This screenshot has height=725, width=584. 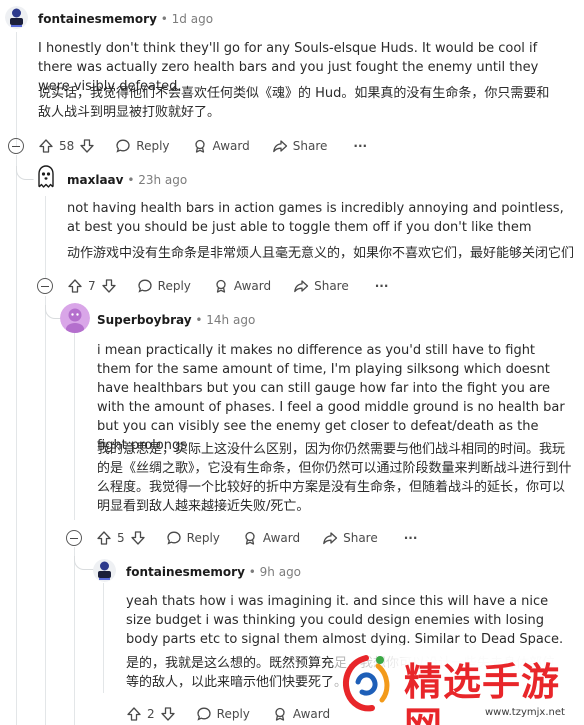 What do you see at coordinates (280, 572) in the screenshot?
I see `timestamp: 9h ago` at bounding box center [280, 572].